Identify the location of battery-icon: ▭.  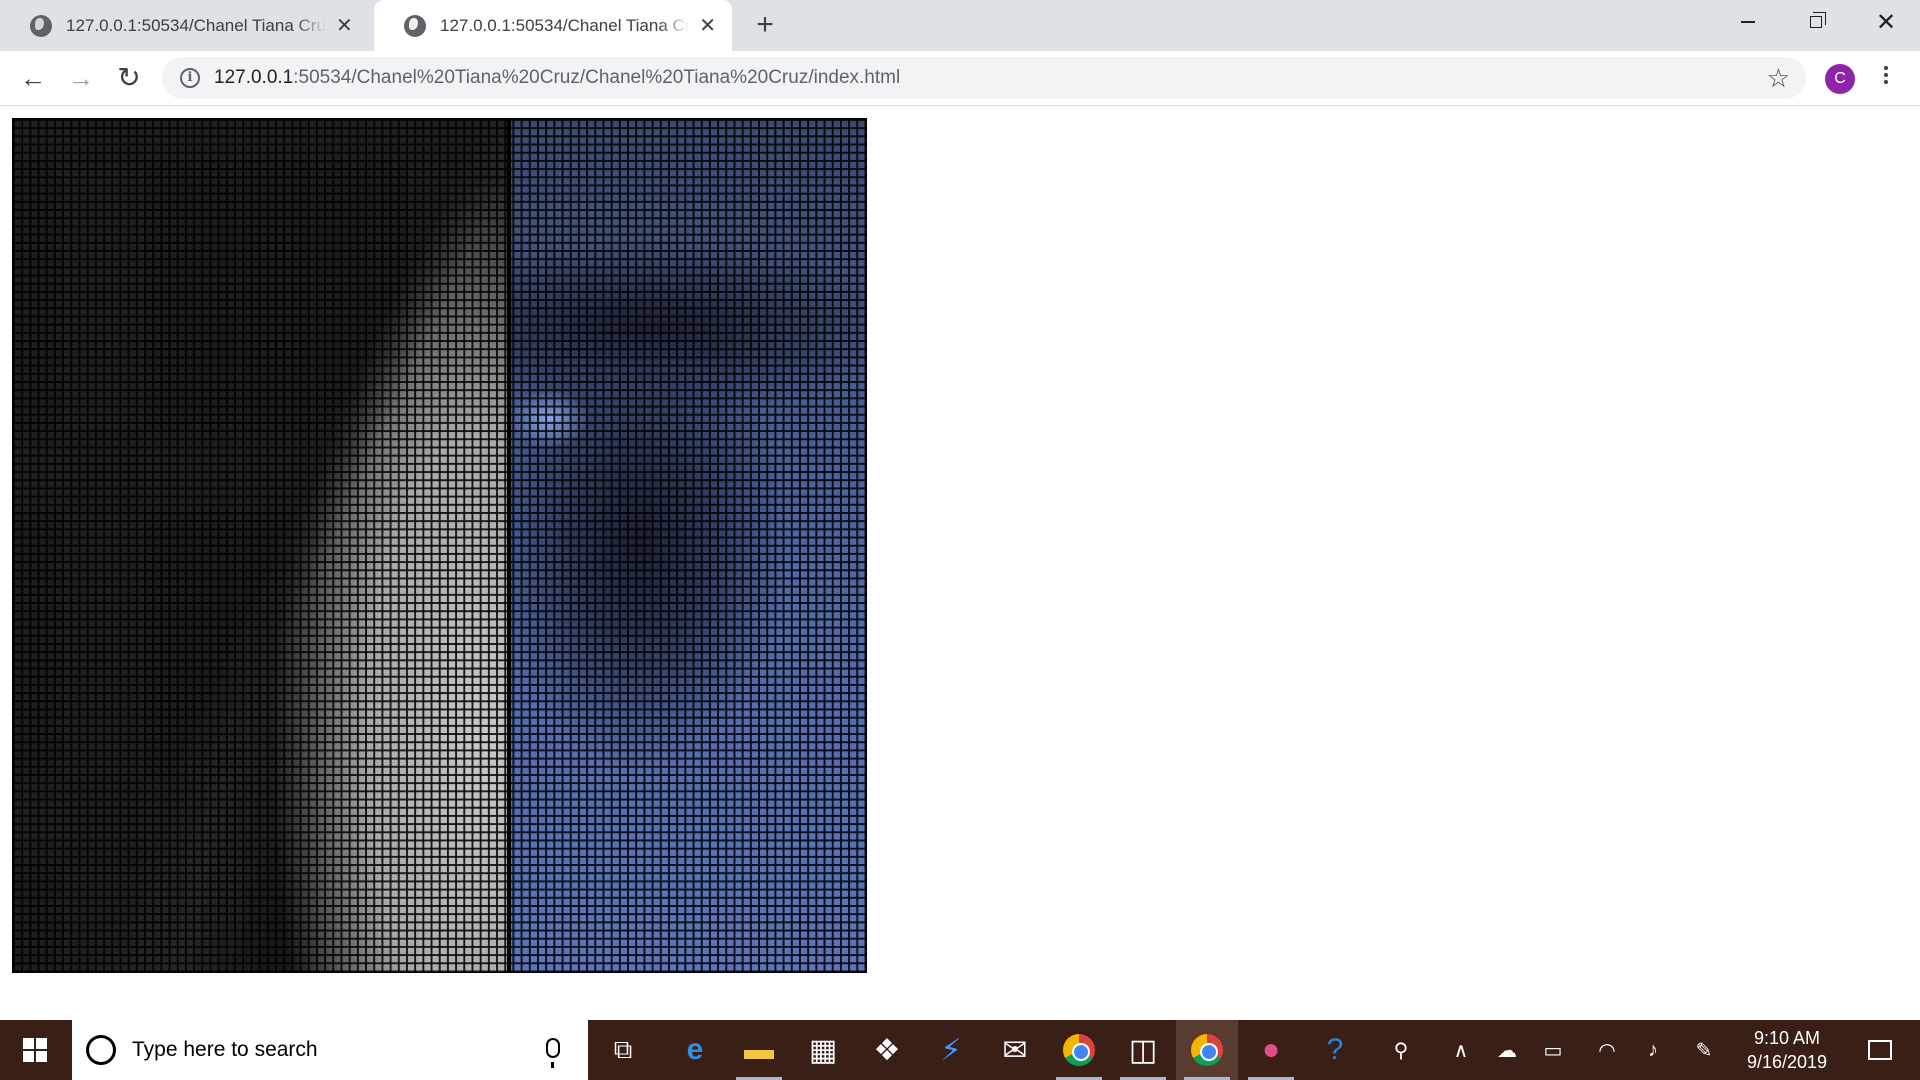
(1553, 1050).